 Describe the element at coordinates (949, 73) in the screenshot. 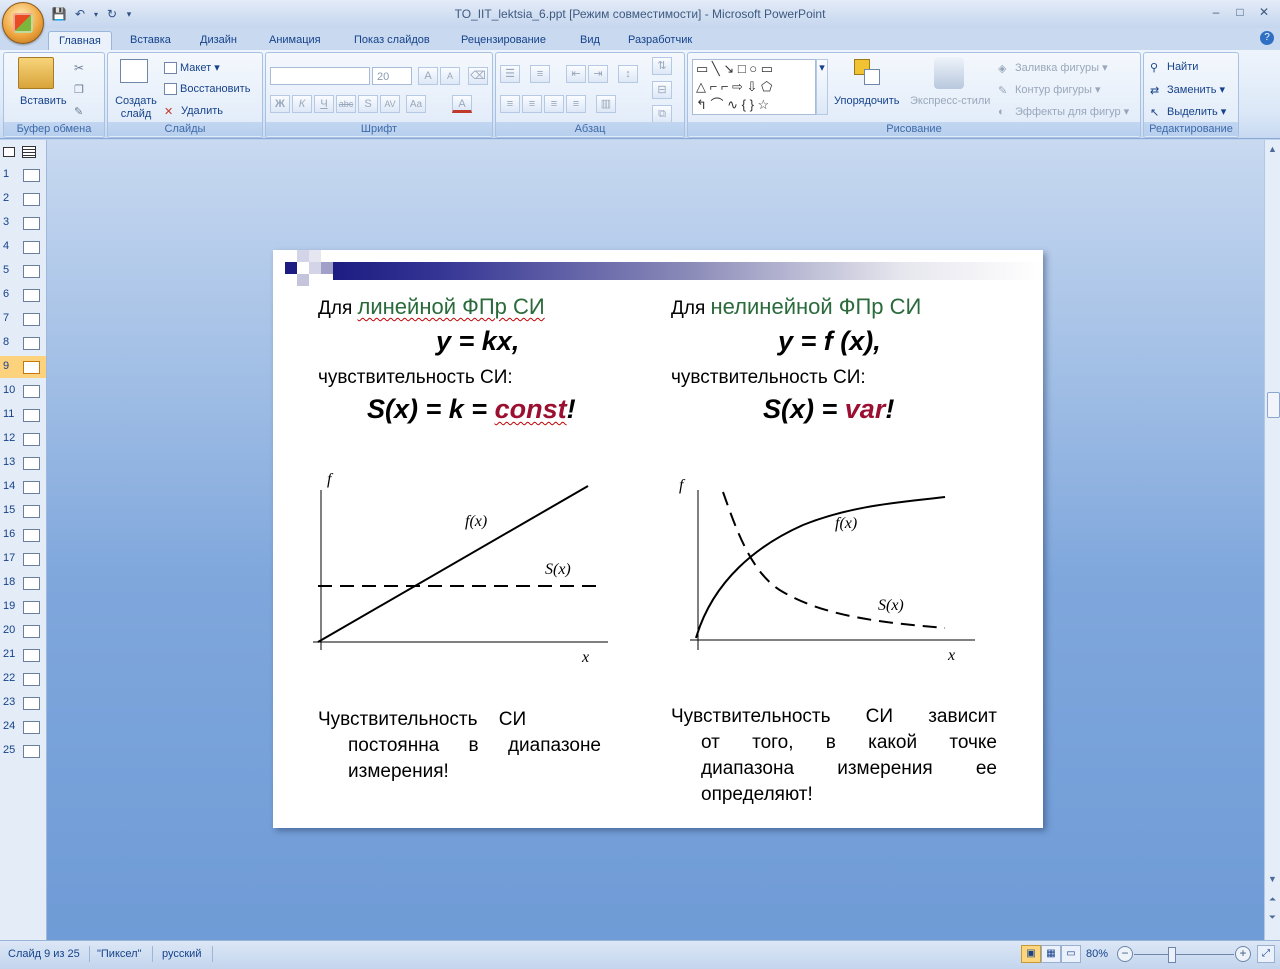

I see `quick-styles-icon` at that location.